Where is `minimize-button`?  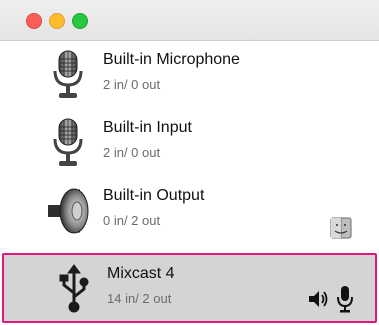
minimize-button is located at coordinates (57, 21).